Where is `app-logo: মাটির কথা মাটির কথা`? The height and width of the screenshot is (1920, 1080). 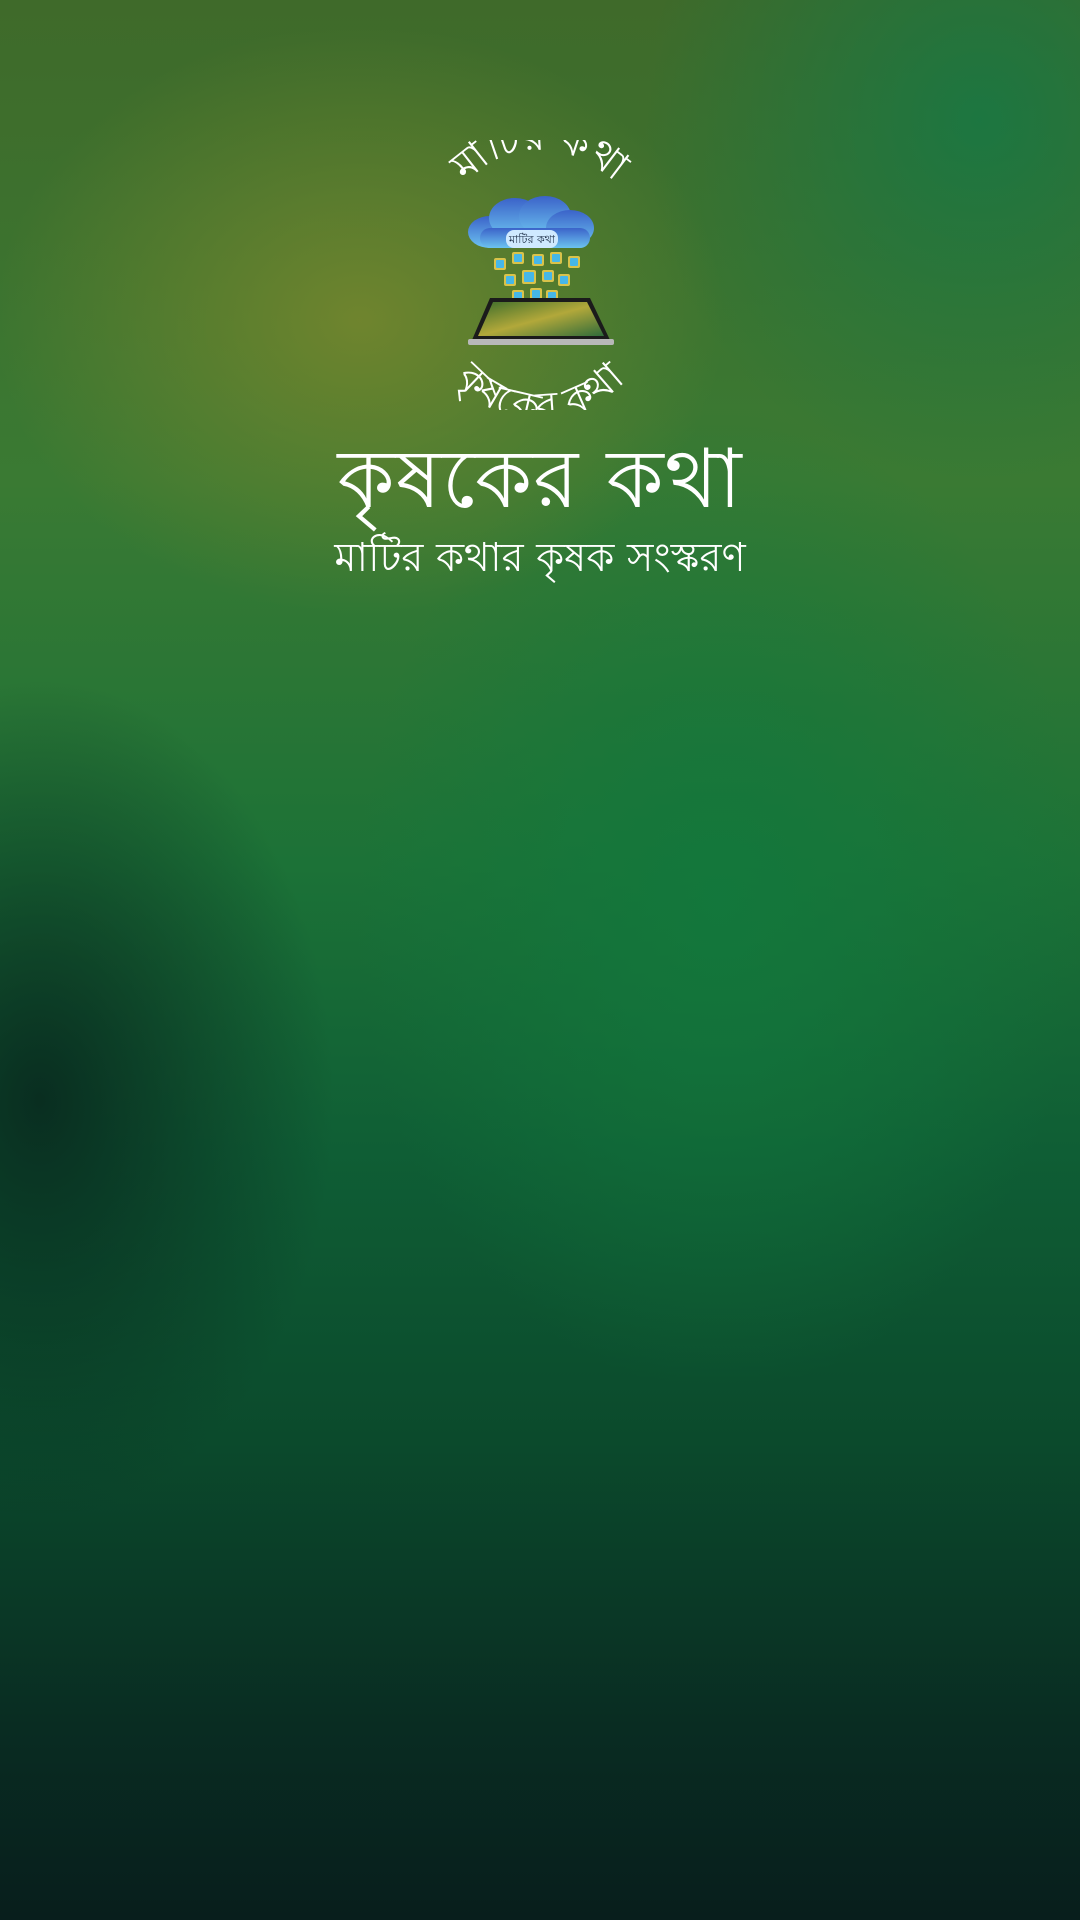
app-logo: মাটির কথা মাটির কথা is located at coordinates (540, 275).